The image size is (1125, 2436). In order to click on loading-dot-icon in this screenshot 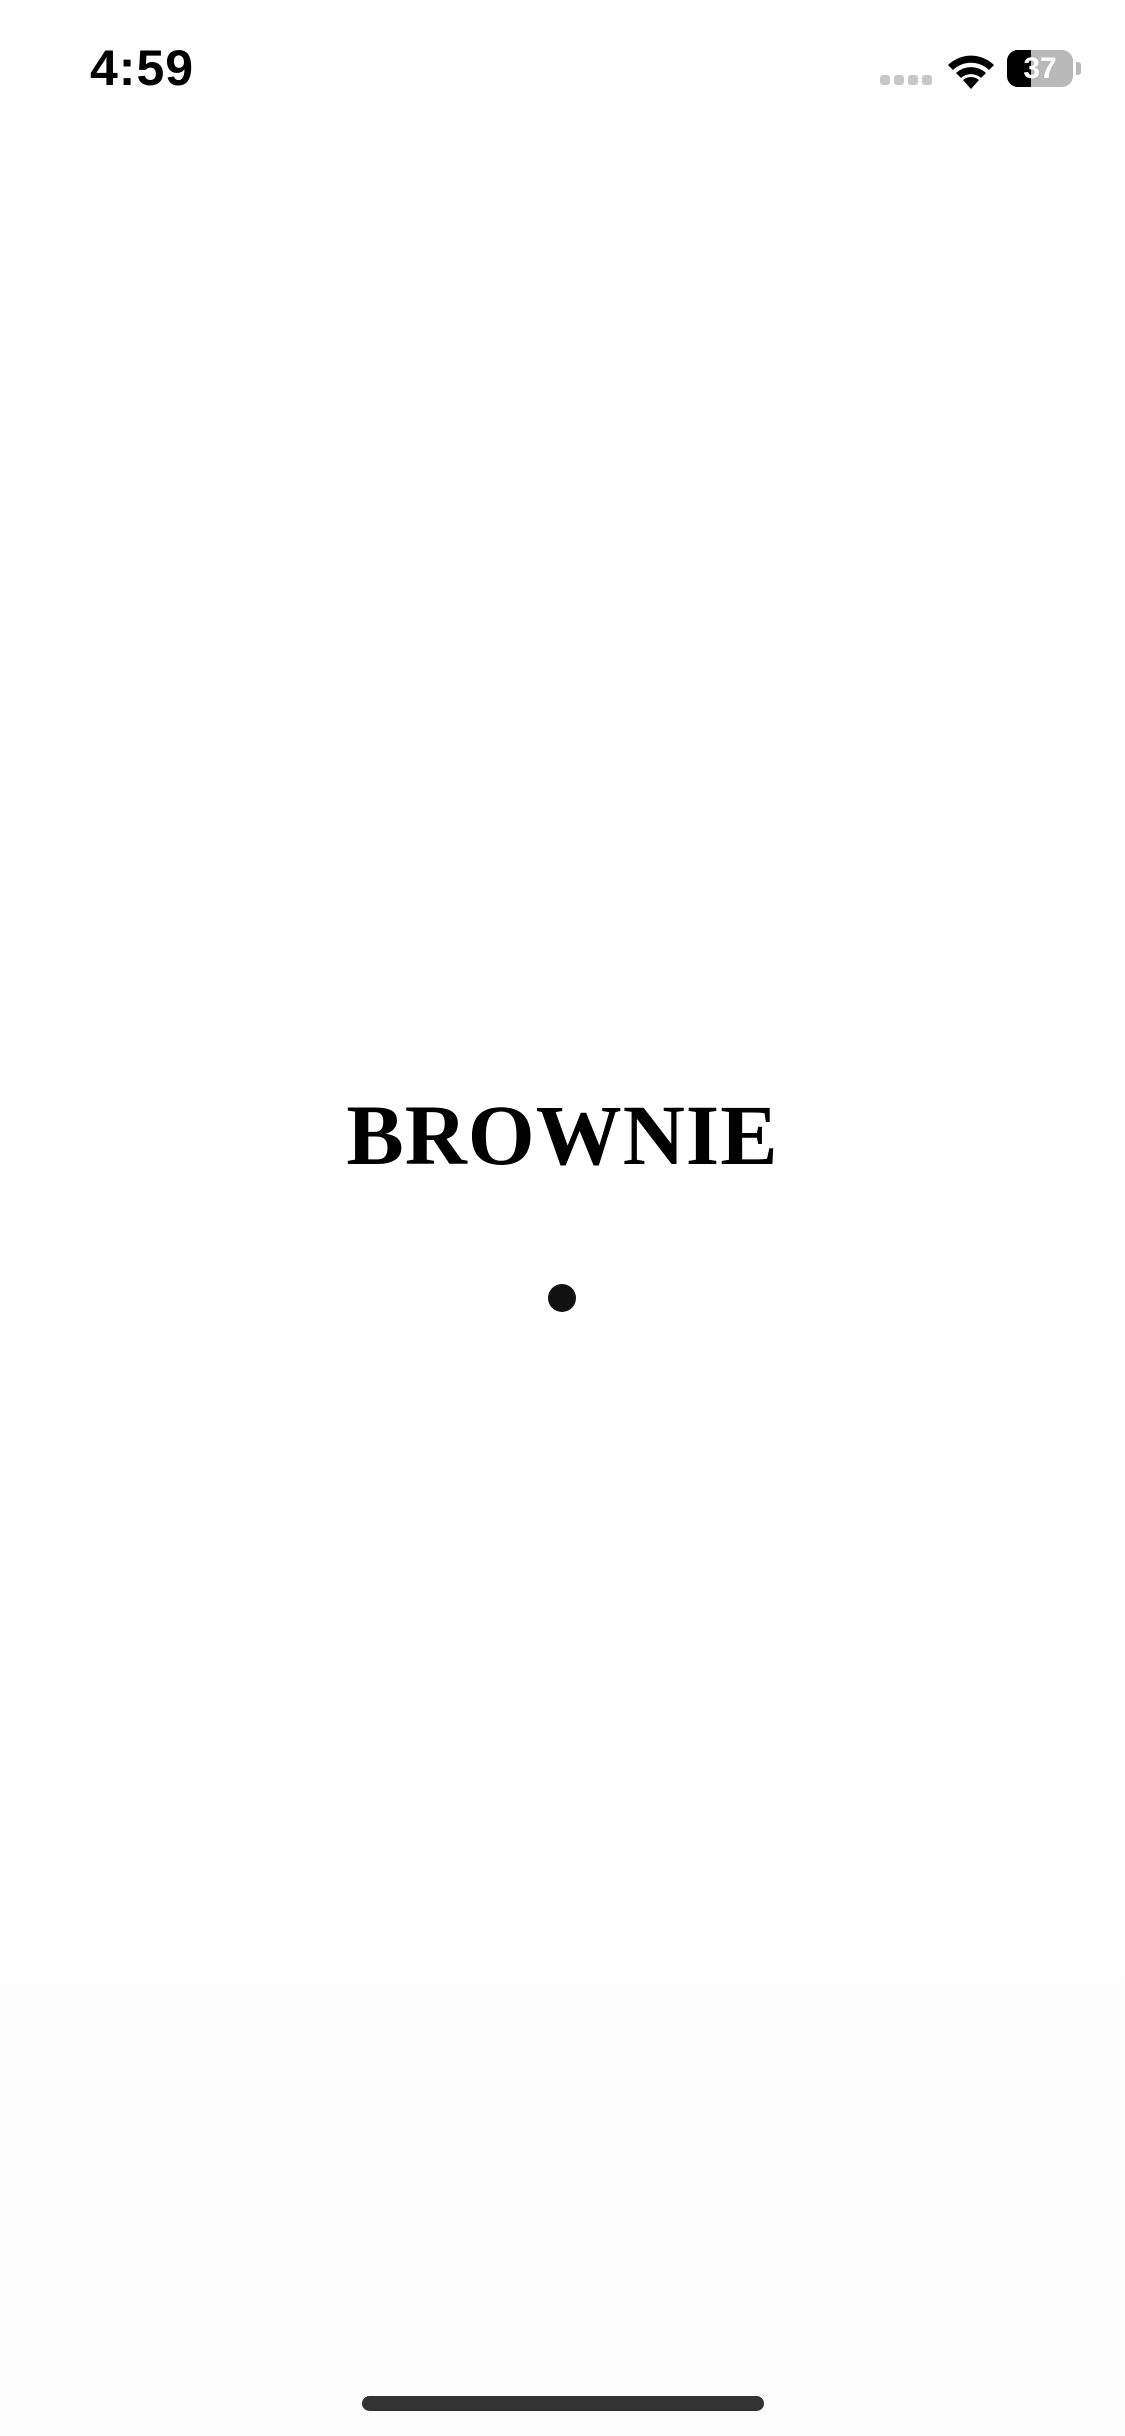, I will do `click(562, 1298)`.